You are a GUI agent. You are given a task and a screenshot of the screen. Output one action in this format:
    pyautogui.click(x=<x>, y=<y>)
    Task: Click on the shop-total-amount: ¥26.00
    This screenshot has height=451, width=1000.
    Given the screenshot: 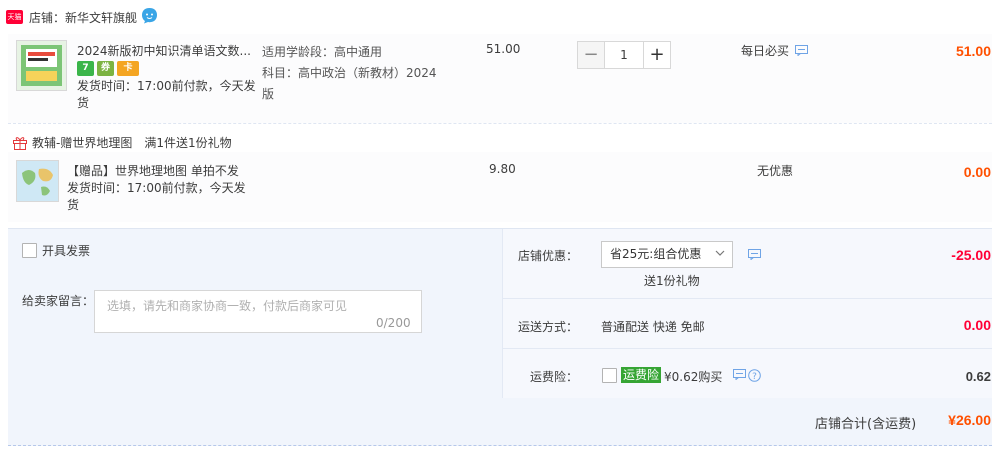 What is the action you would take?
    pyautogui.click(x=969, y=420)
    